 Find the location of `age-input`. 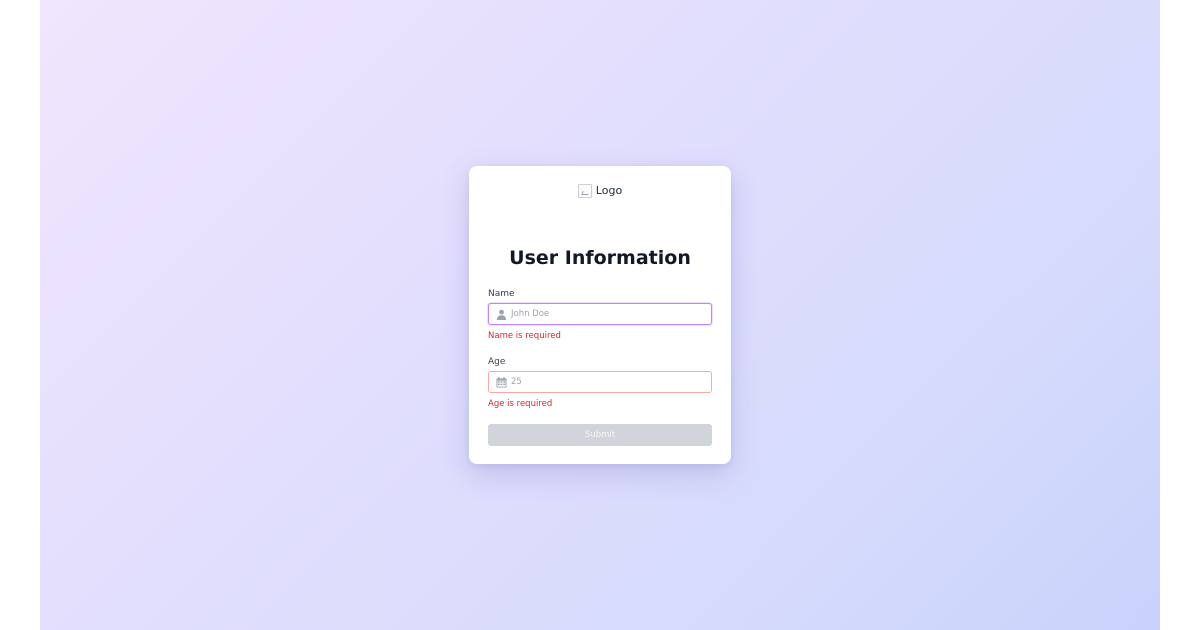

age-input is located at coordinates (609, 382).